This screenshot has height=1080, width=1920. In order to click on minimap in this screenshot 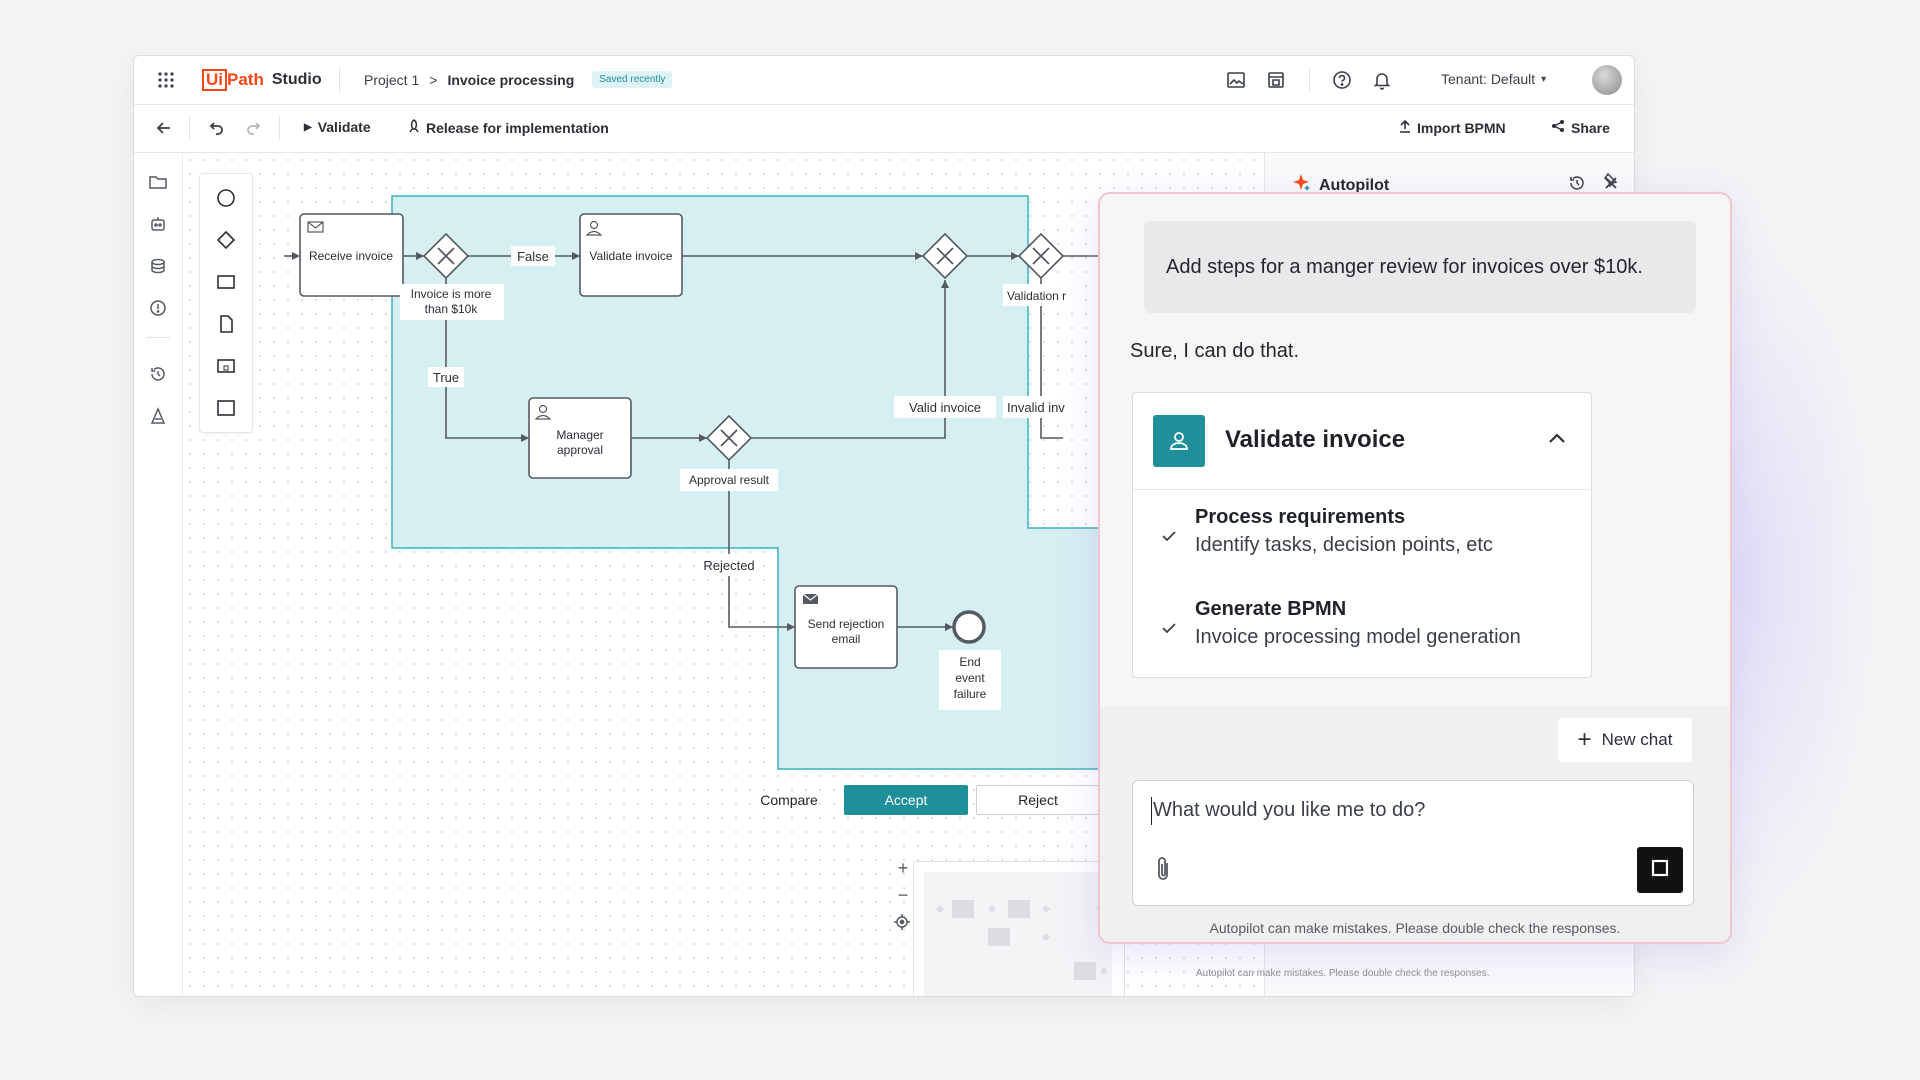, I will do `click(1019, 928)`.